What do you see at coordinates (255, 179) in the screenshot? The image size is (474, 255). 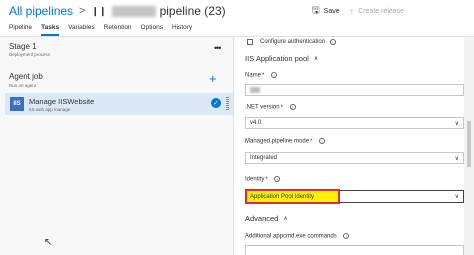 I see `identity-label-text: Identity` at bounding box center [255, 179].